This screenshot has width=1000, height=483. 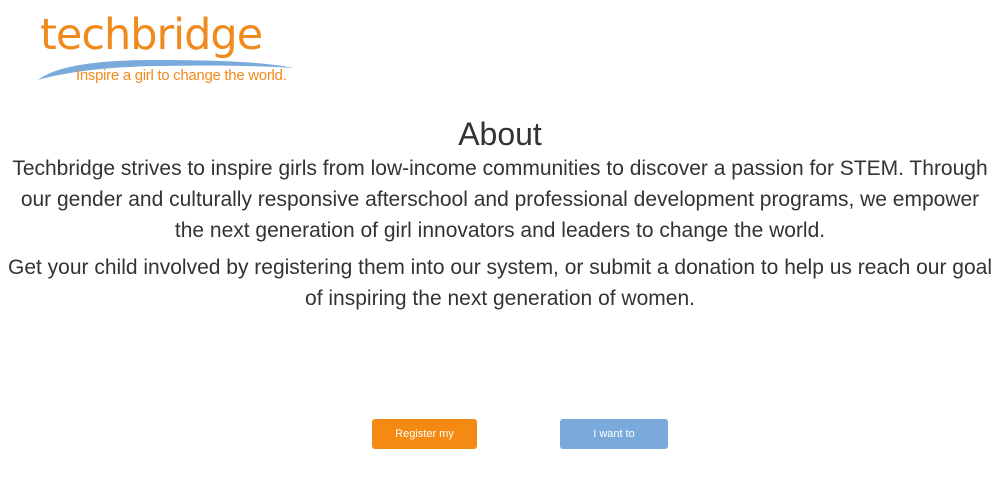 What do you see at coordinates (424, 444) in the screenshot?
I see `register-child-button: Register my Child` at bounding box center [424, 444].